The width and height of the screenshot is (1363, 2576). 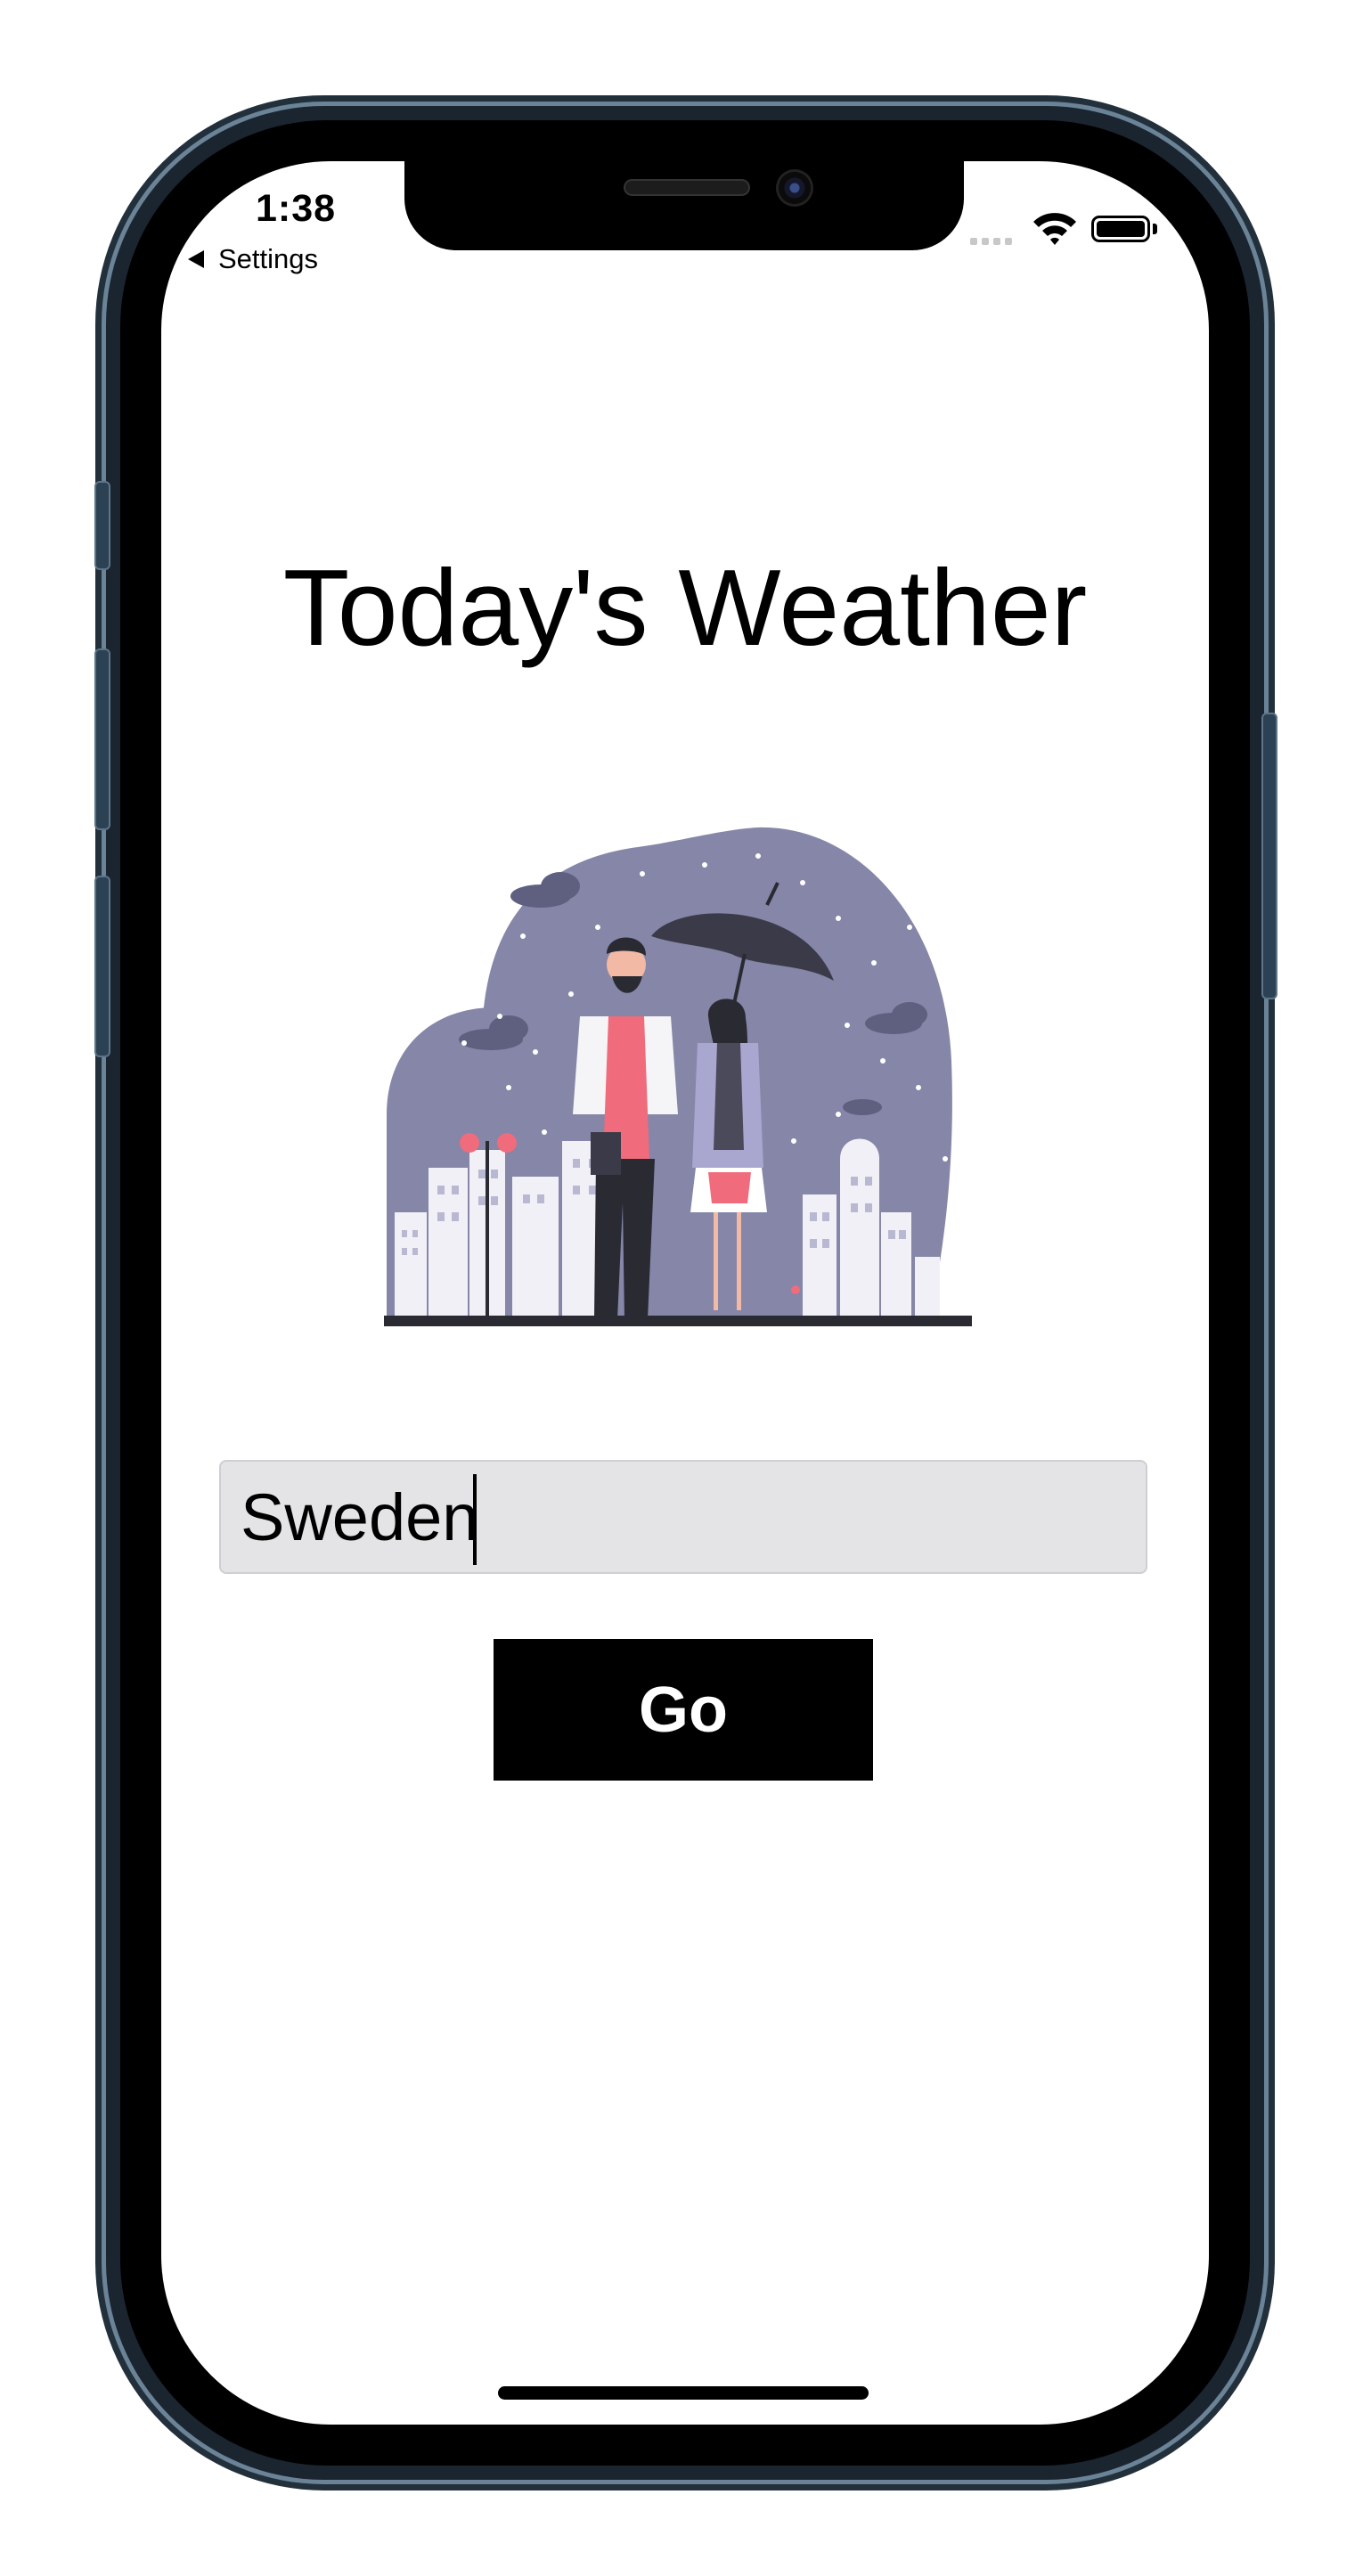 What do you see at coordinates (795, 188) in the screenshot?
I see `front-camera-icon` at bounding box center [795, 188].